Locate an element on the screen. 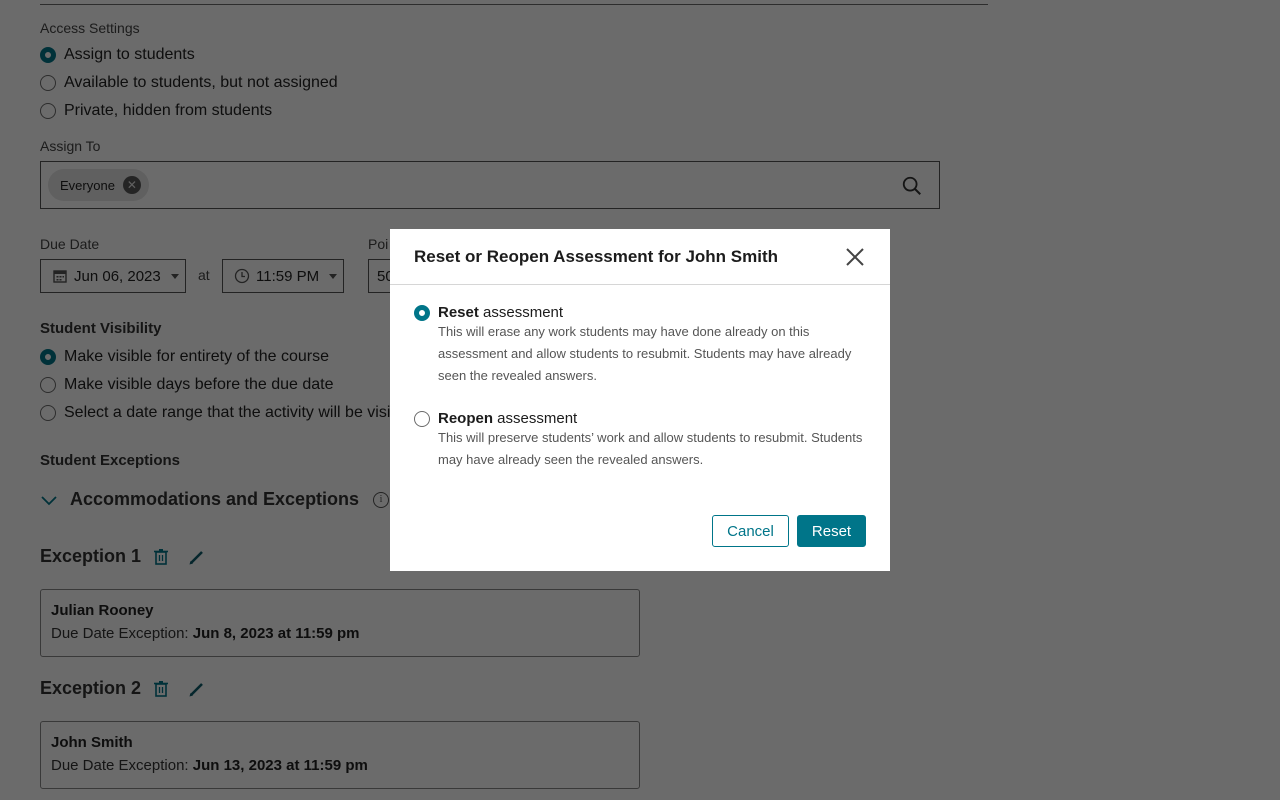 The height and width of the screenshot is (800, 1280). close-icon is located at coordinates (855, 257).